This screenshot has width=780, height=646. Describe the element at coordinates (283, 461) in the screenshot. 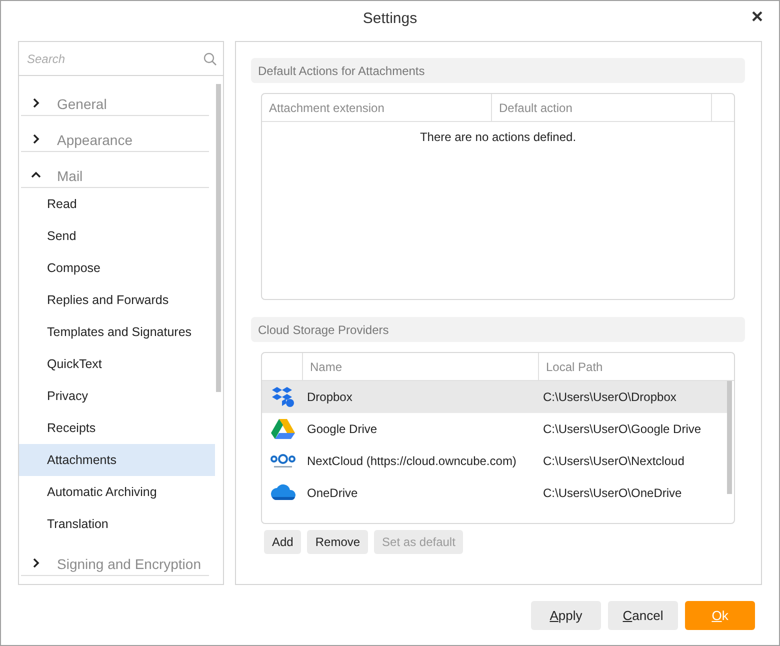

I see `three-rings-icon` at that location.